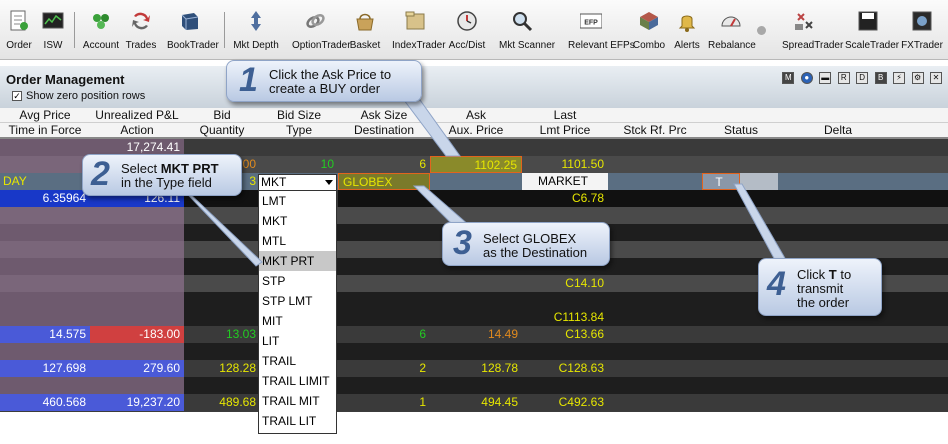 This screenshot has width=948, height=444. I want to click on trades-icon, so click(141, 21).